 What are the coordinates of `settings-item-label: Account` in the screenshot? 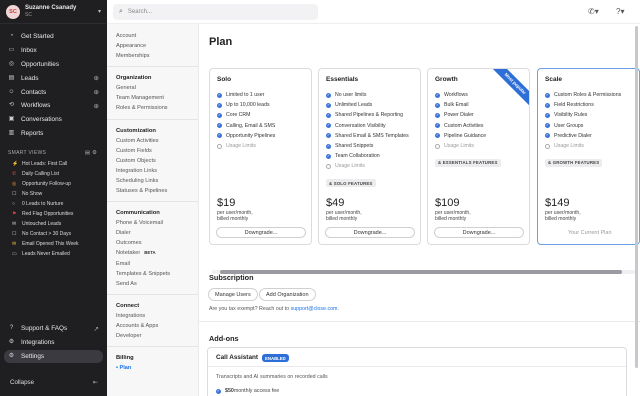 It's located at (126, 36).